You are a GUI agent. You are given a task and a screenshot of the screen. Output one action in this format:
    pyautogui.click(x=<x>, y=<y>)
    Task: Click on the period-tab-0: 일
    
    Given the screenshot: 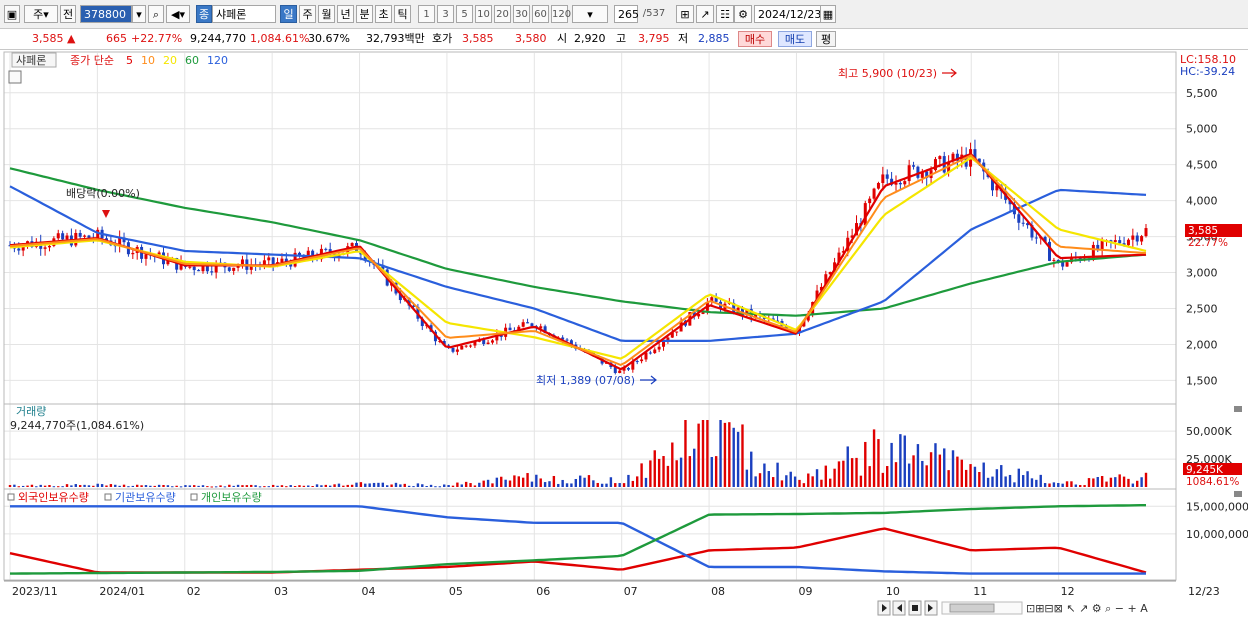 What is the action you would take?
    pyautogui.click(x=288, y=14)
    